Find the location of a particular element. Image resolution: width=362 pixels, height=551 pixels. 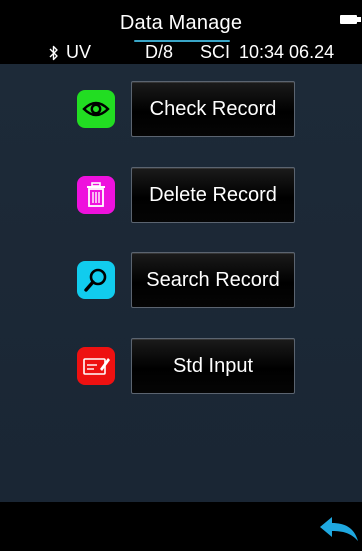

menu-item-std-input: Std Input is located at coordinates (181, 368).